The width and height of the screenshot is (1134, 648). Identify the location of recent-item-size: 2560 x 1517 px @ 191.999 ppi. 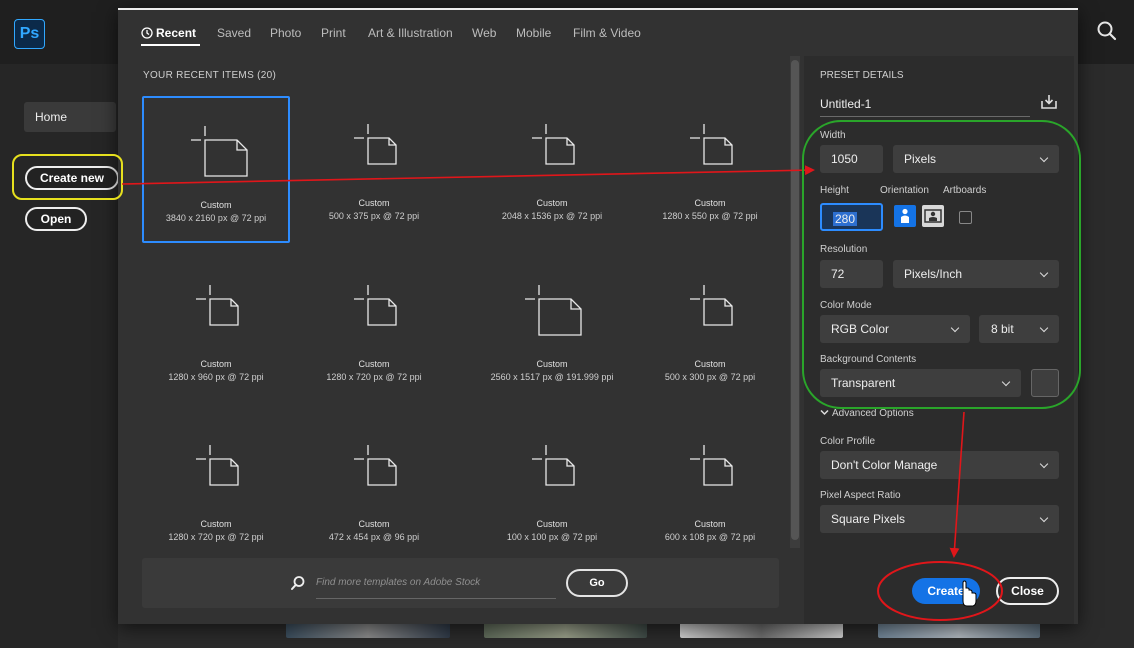
(552, 377).